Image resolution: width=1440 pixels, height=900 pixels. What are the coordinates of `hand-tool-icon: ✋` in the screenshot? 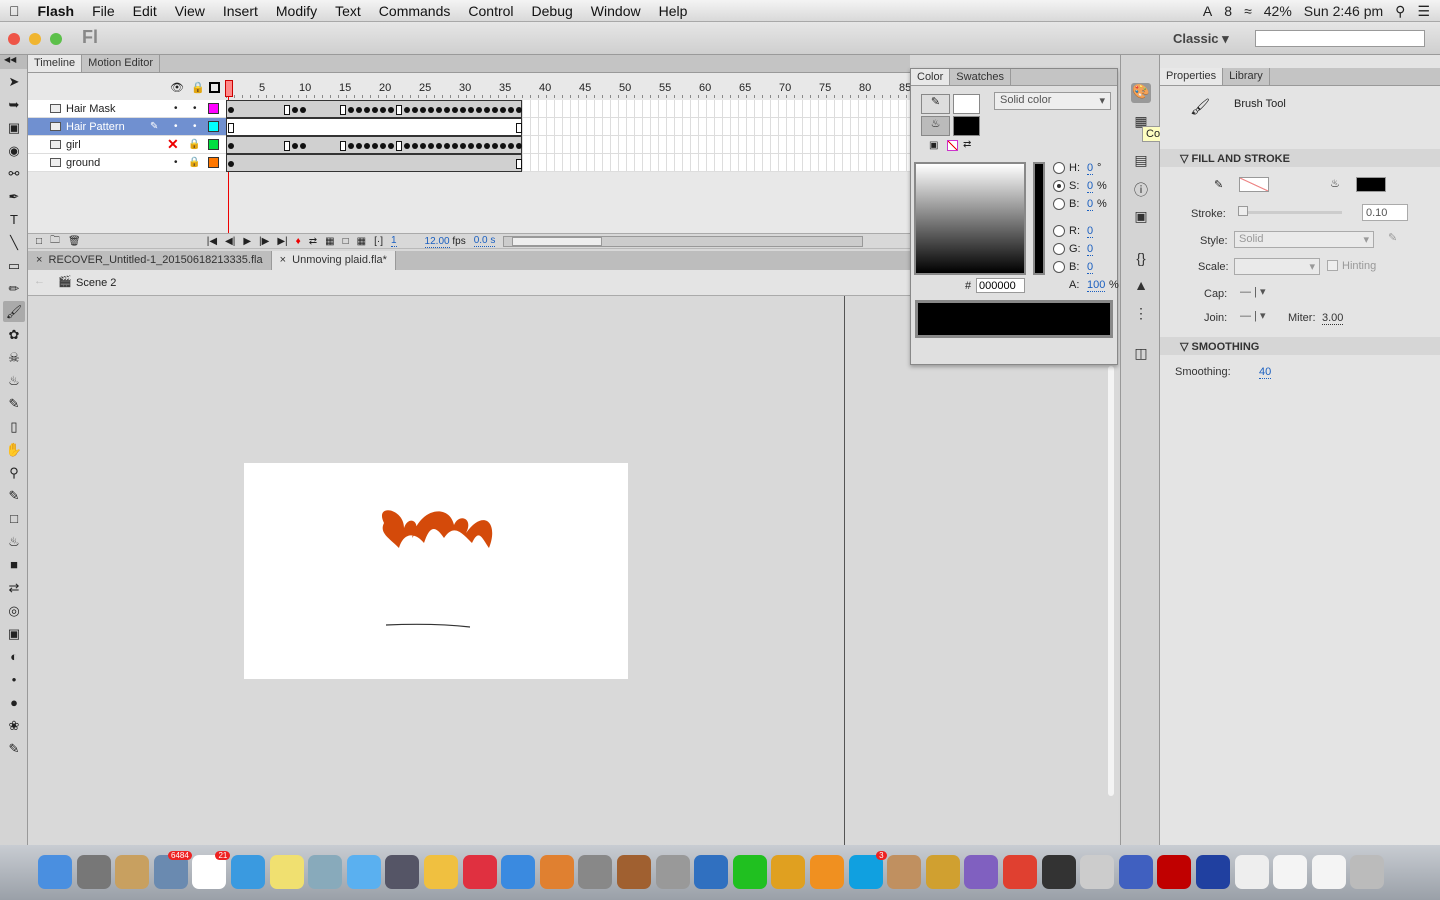 It's located at (14, 449).